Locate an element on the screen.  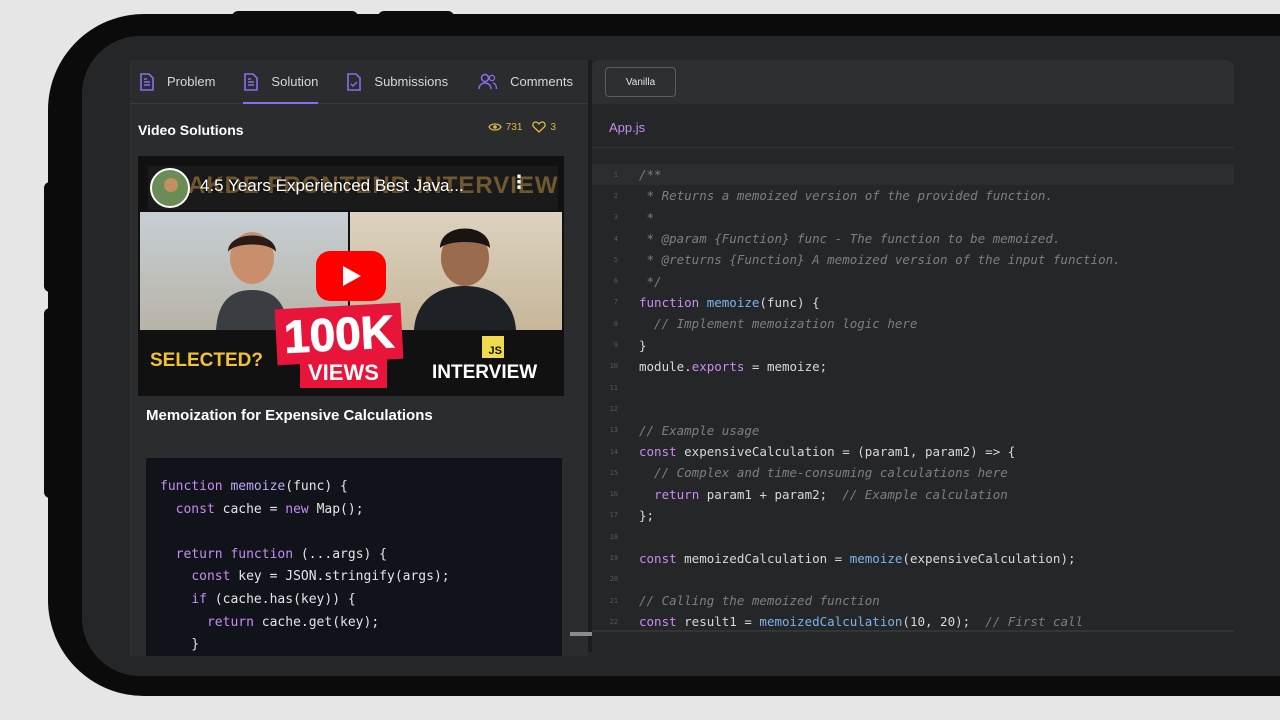
line-number: 3 is located at coordinates (615, 217).